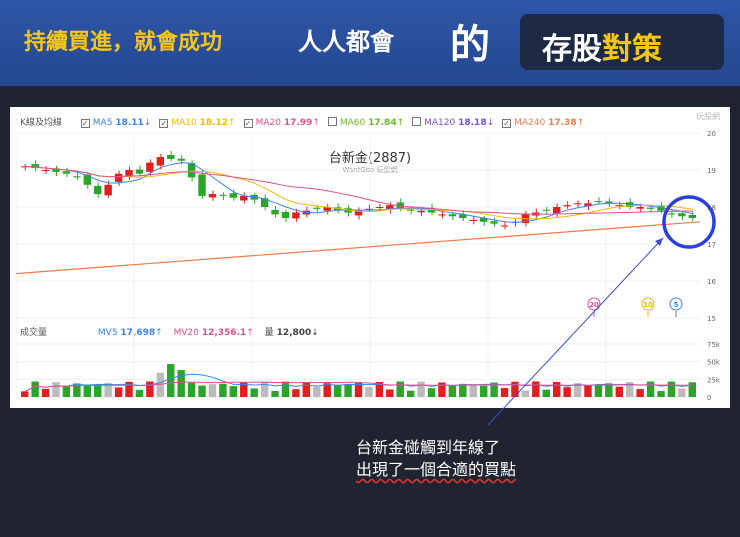  I want to click on banner-everyone: 人人都會, so click(346, 42).